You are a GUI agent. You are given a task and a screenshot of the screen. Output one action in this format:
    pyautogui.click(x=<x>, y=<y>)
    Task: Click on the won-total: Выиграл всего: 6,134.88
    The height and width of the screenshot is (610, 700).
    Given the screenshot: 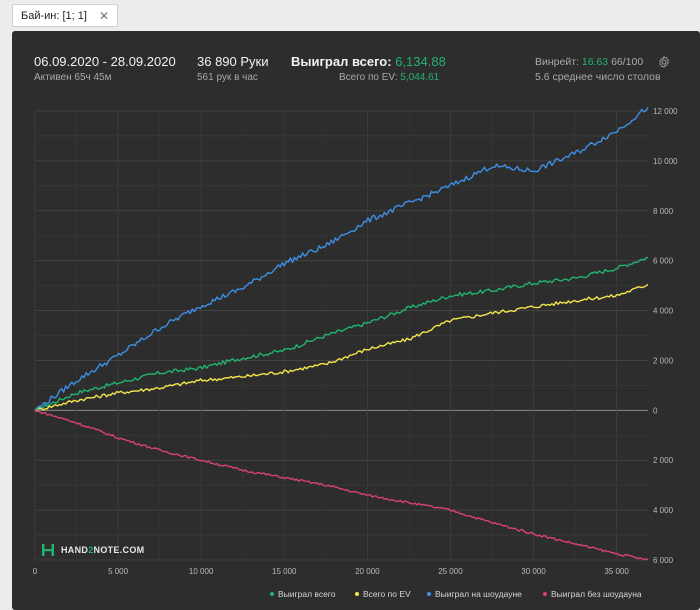 What is the action you would take?
    pyautogui.click(x=368, y=61)
    